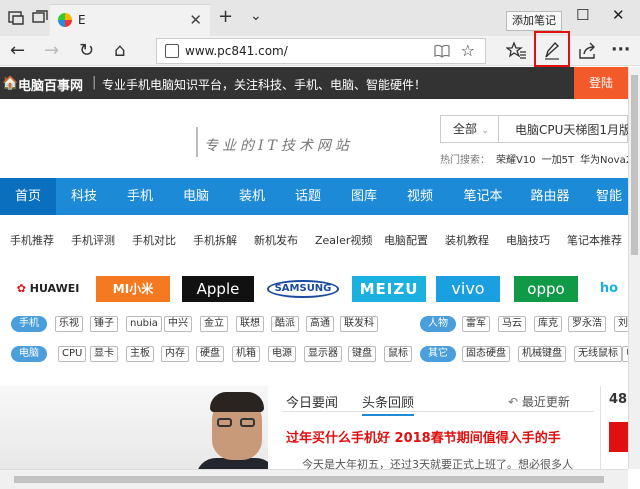 The image size is (640, 489). Describe the element at coordinates (282, 354) in the screenshot. I see `tag: 电源` at that location.